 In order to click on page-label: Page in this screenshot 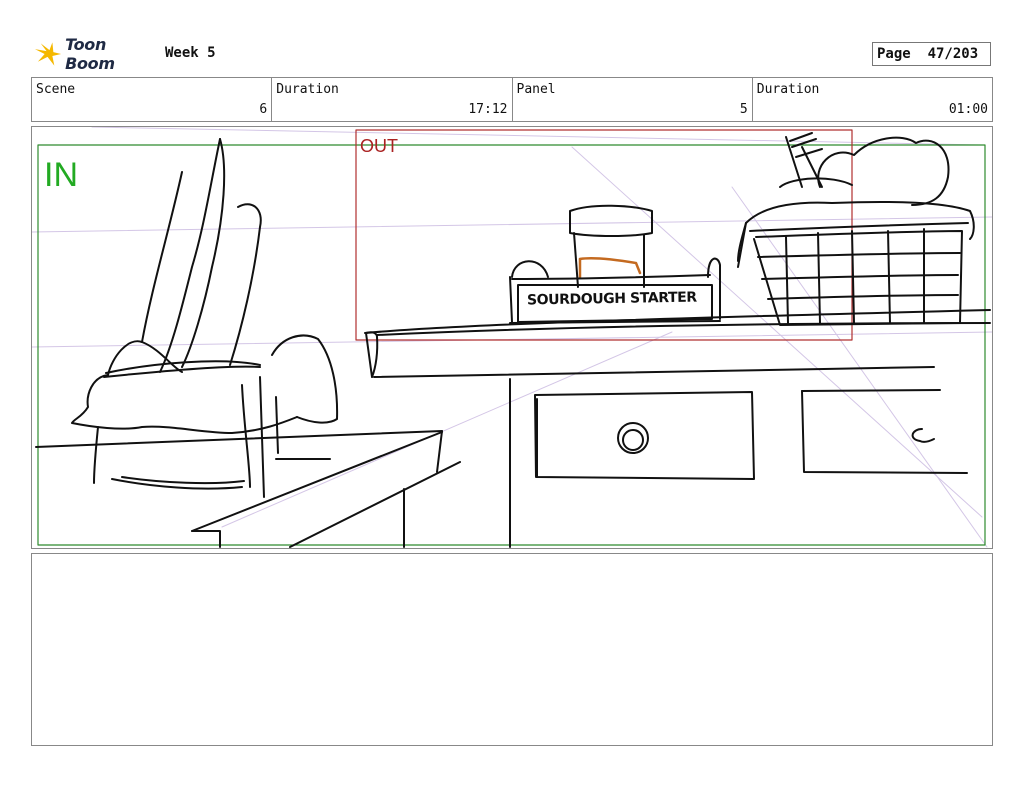, I will do `click(894, 54)`.